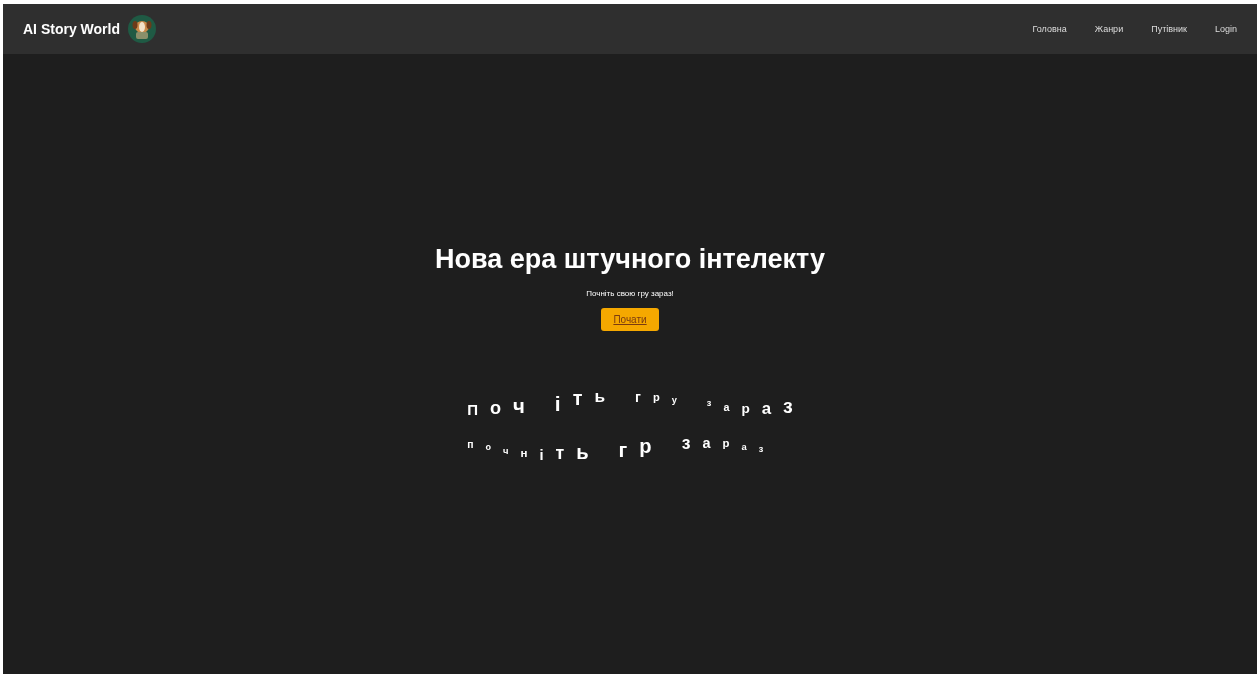  Describe the element at coordinates (1049, 29) in the screenshot. I see `nav-link: Головна` at that location.